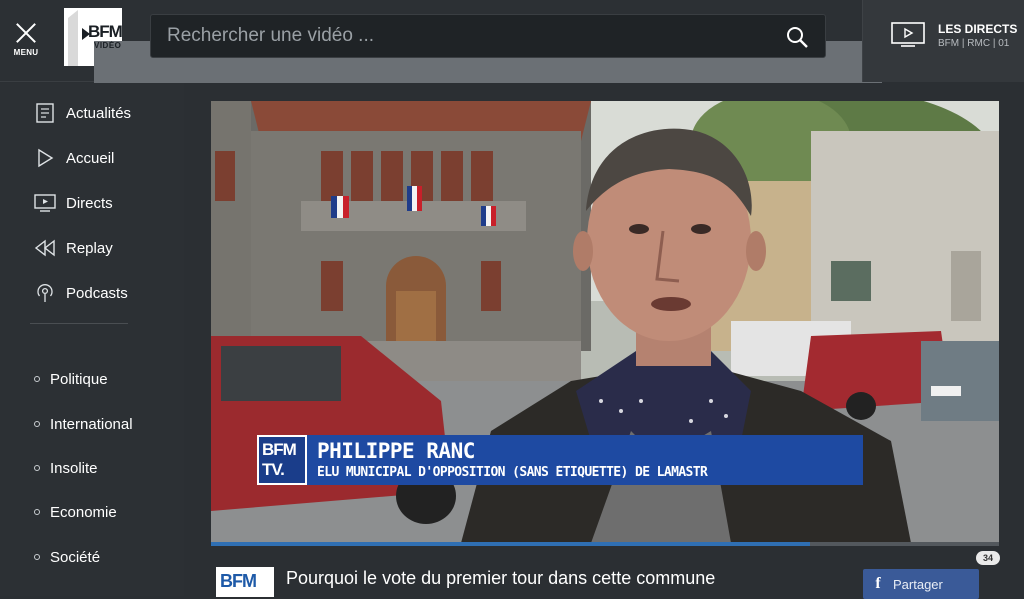 The width and height of the screenshot is (1024, 599). Describe the element at coordinates (89, 203) in the screenshot. I see `sidebar-item-label: Directs` at that location.